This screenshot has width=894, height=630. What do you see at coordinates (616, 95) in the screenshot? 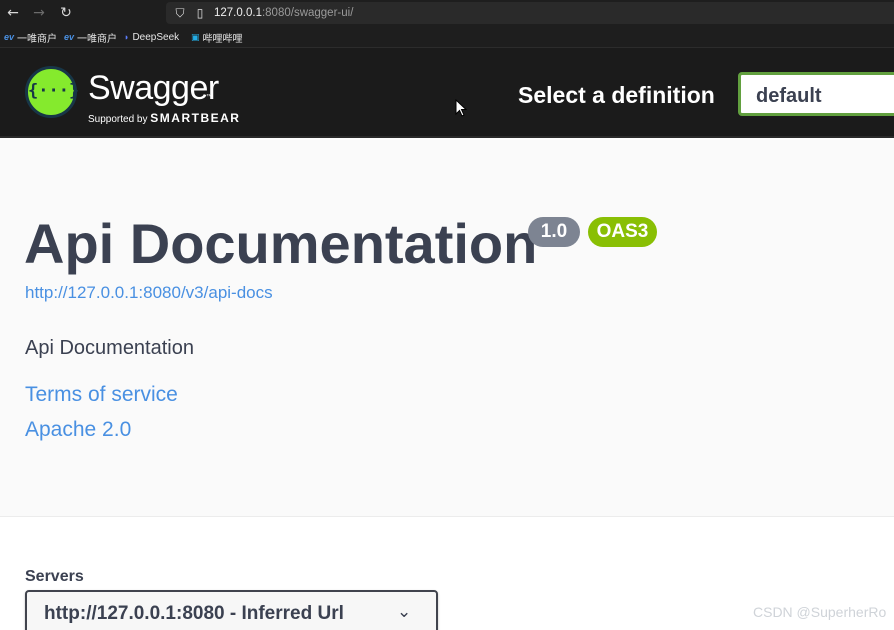
I see `select-definition-label: Select a definition` at bounding box center [616, 95].